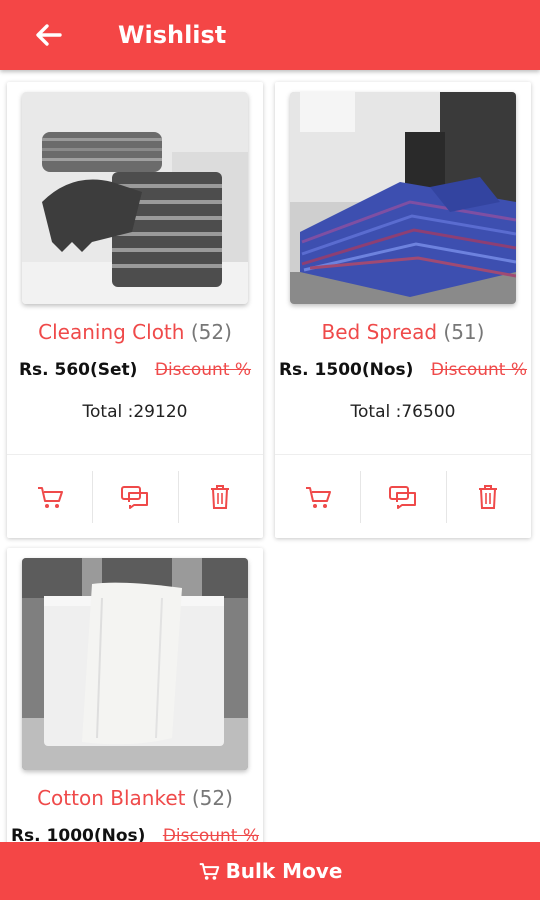 This screenshot has width=540, height=900. Describe the element at coordinates (172, 35) in the screenshot. I see `page-title: Wishlist` at that location.